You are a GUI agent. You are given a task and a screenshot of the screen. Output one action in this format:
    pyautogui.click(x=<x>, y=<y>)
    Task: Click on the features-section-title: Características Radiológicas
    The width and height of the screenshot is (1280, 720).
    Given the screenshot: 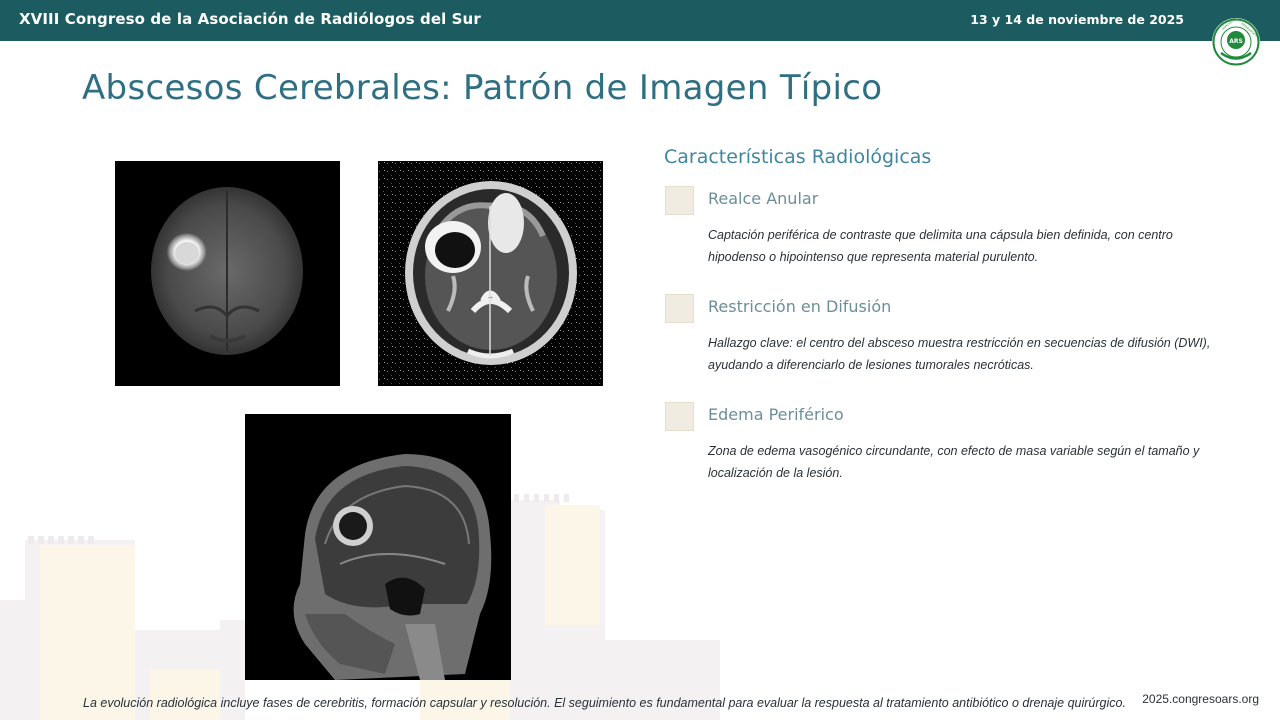 What is the action you would take?
    pyautogui.click(x=798, y=157)
    